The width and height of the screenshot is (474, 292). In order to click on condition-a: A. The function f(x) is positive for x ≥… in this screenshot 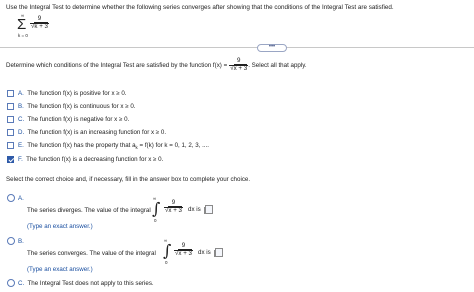, I will do `click(72, 93)`.